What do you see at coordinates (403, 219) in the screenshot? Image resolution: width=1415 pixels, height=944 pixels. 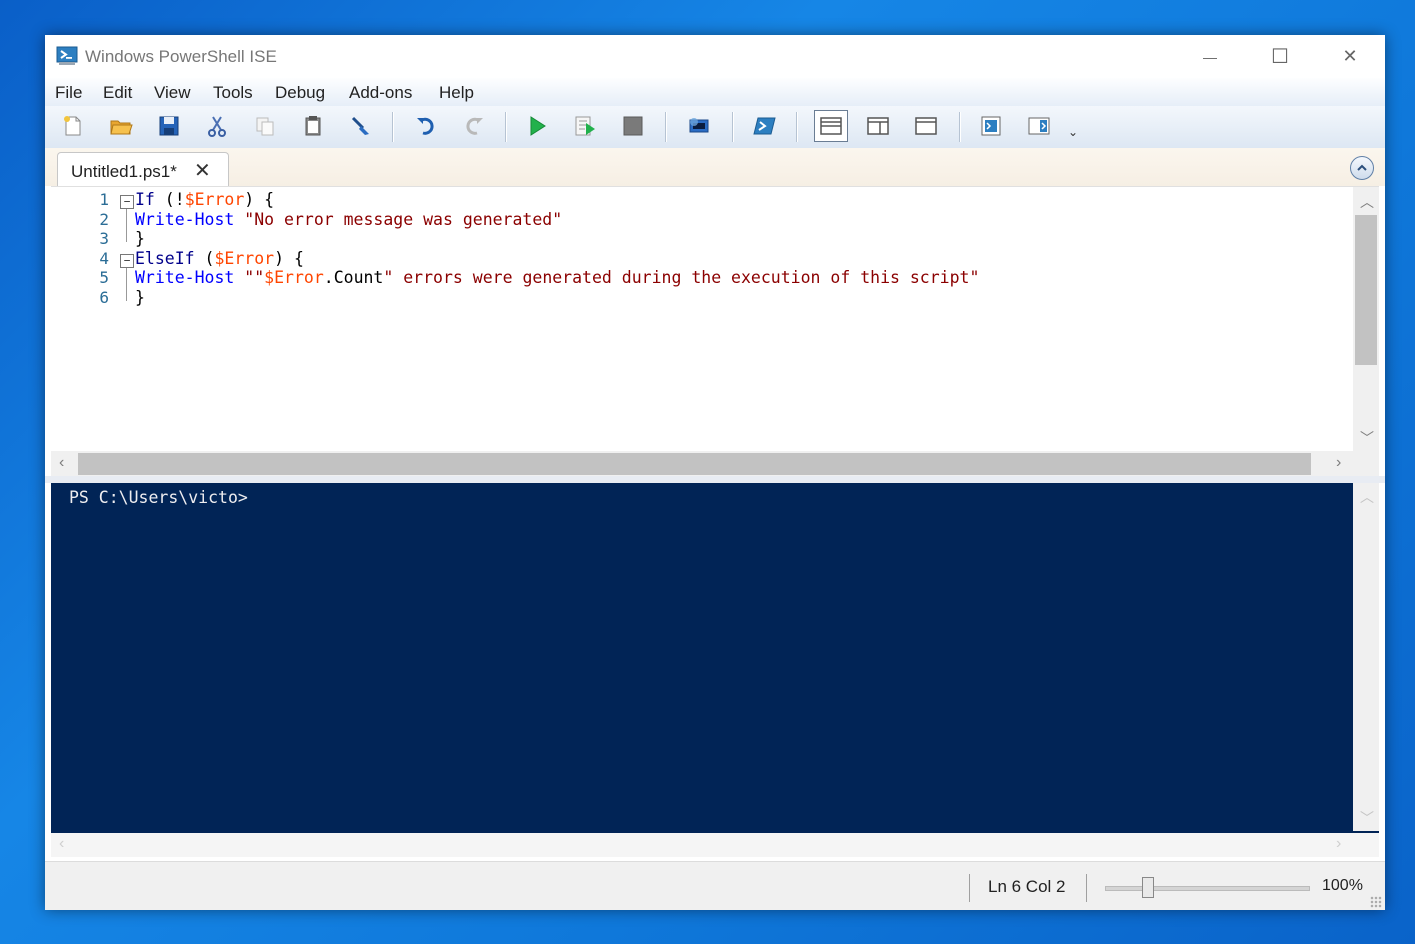 I see `code-token: "No error message was generated"` at bounding box center [403, 219].